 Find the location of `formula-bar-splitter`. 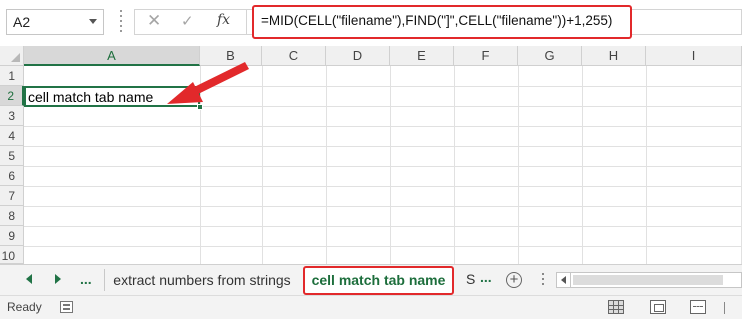

formula-bar-splitter is located at coordinates (121, 22).